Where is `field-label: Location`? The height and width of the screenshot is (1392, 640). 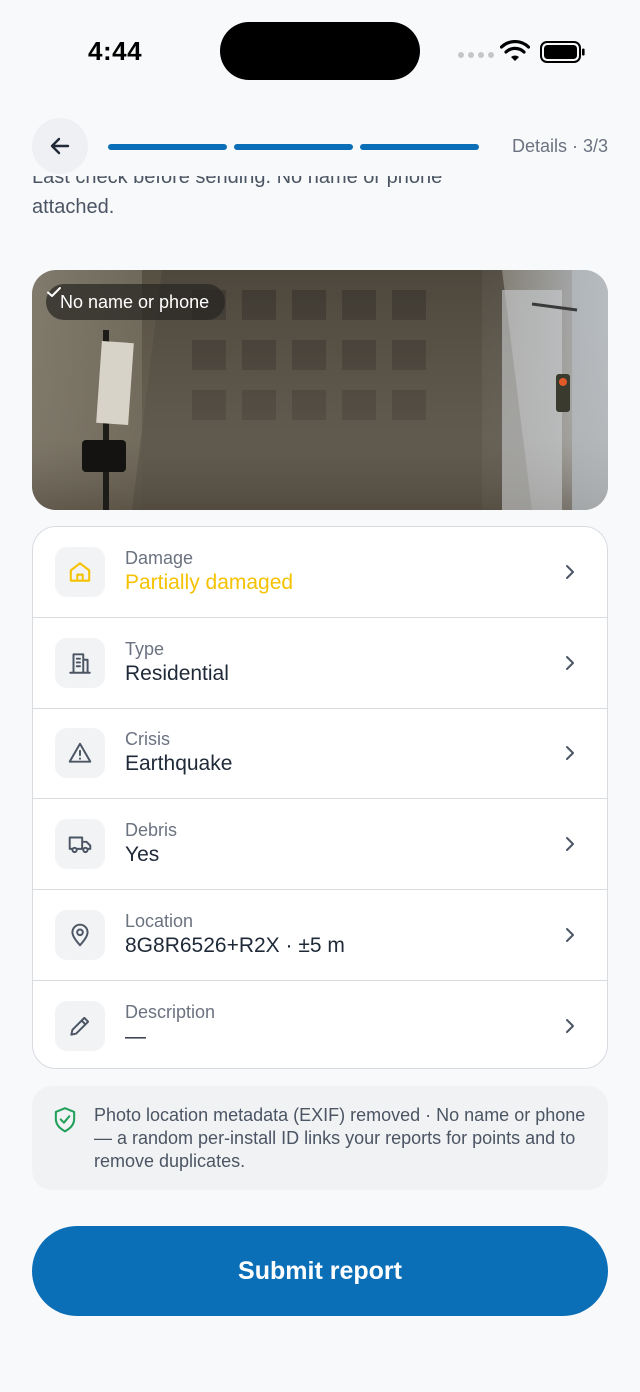
field-label: Location is located at coordinates (159, 921).